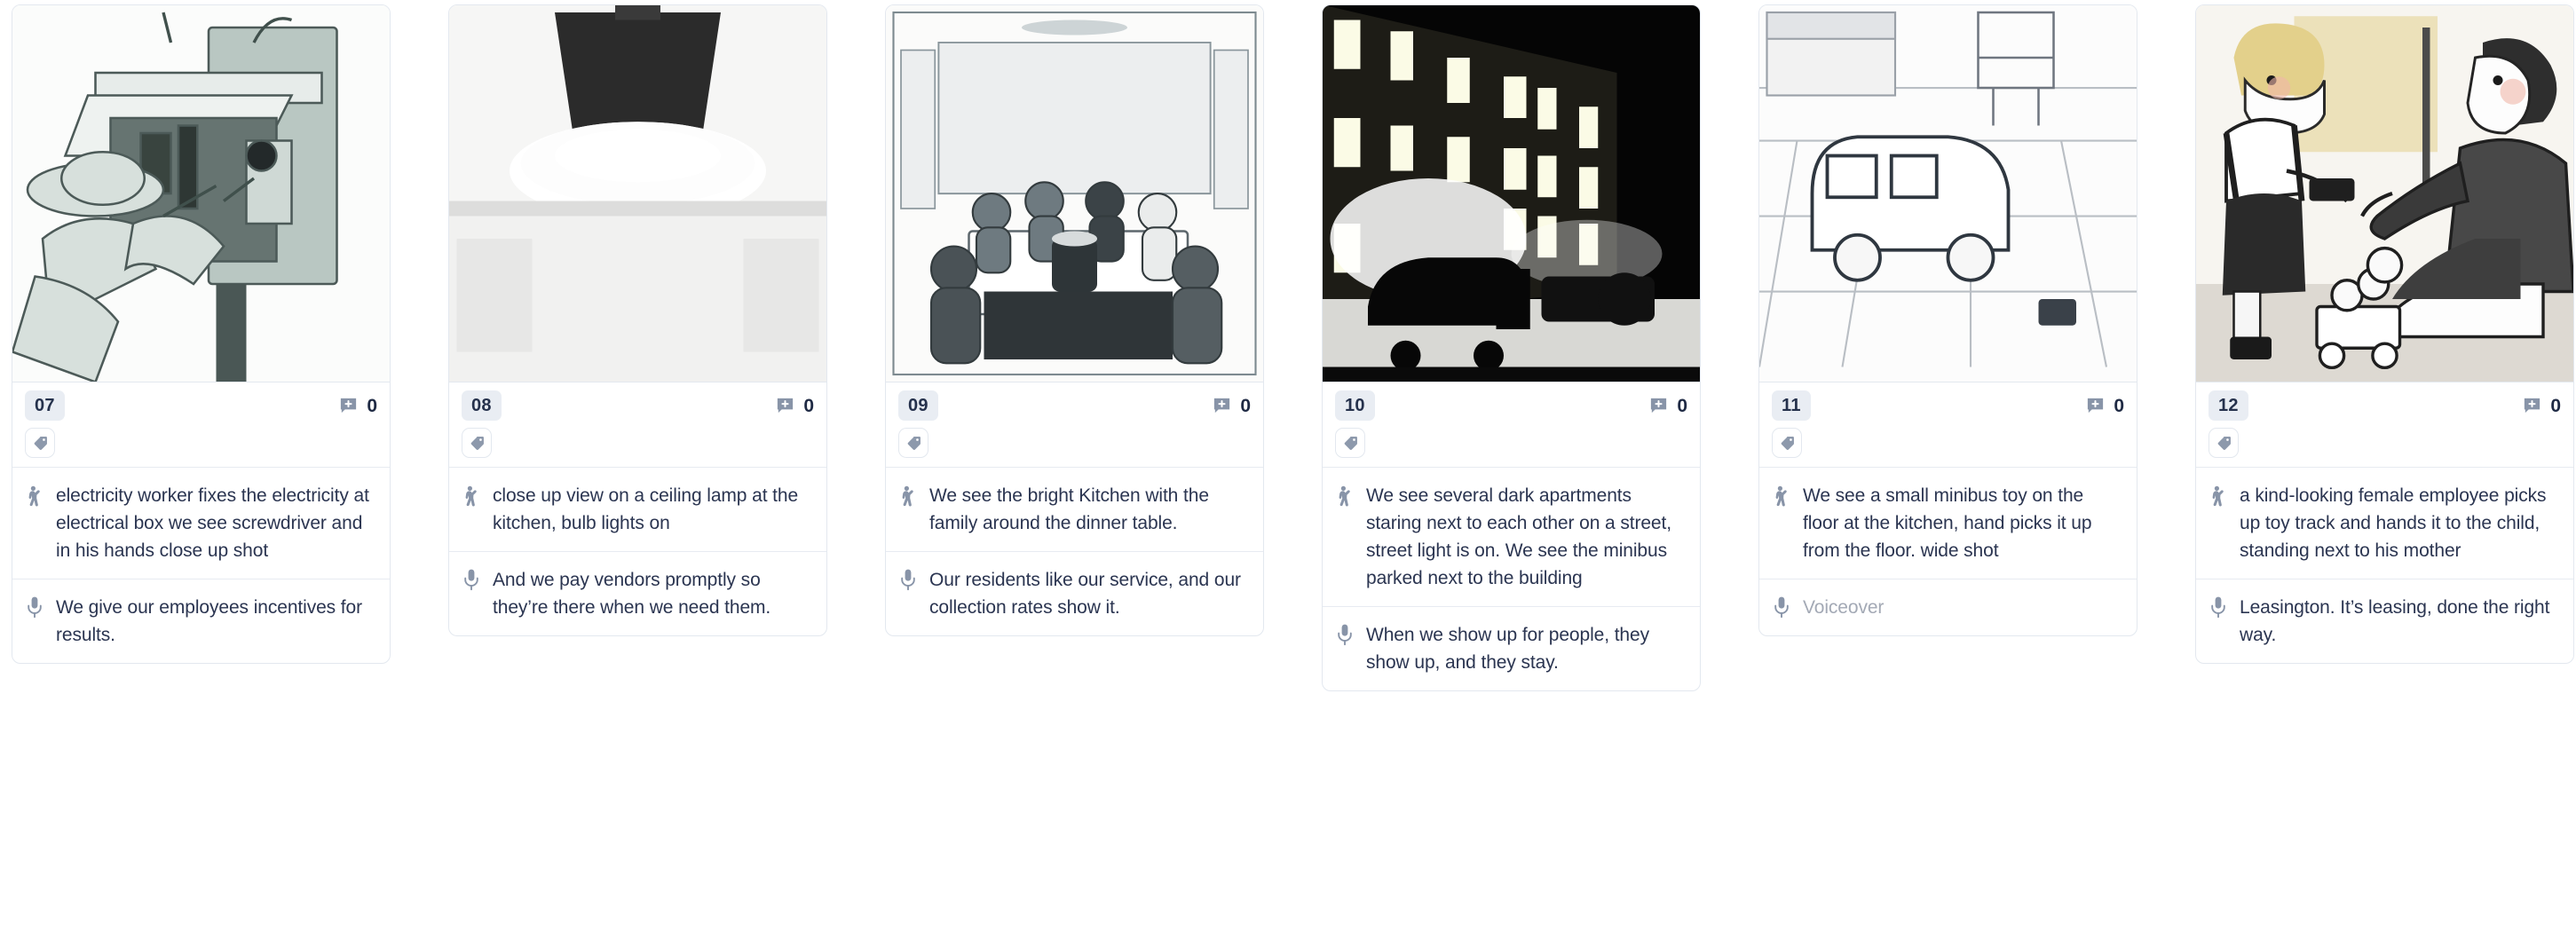  Describe the element at coordinates (201, 425) in the screenshot. I see `card-header: 07 0` at that location.